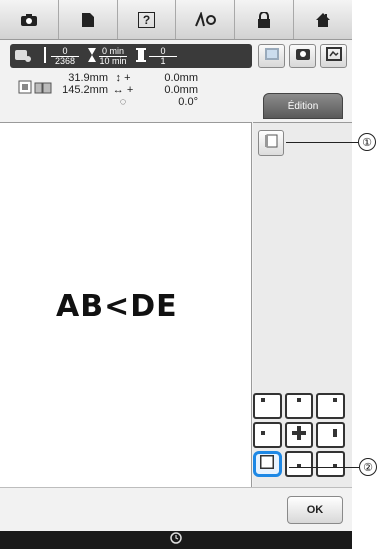  I want to click on document-icon, so click(88, 20).